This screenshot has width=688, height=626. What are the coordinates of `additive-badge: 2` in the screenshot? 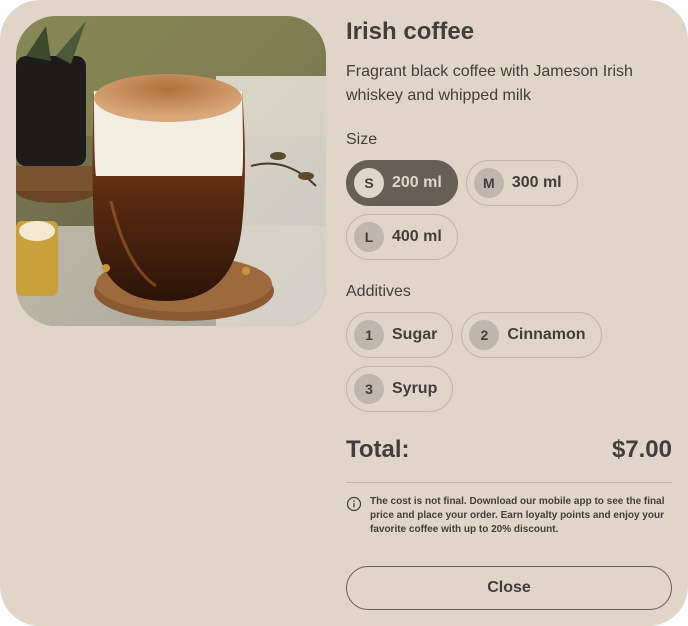 It's located at (484, 335).